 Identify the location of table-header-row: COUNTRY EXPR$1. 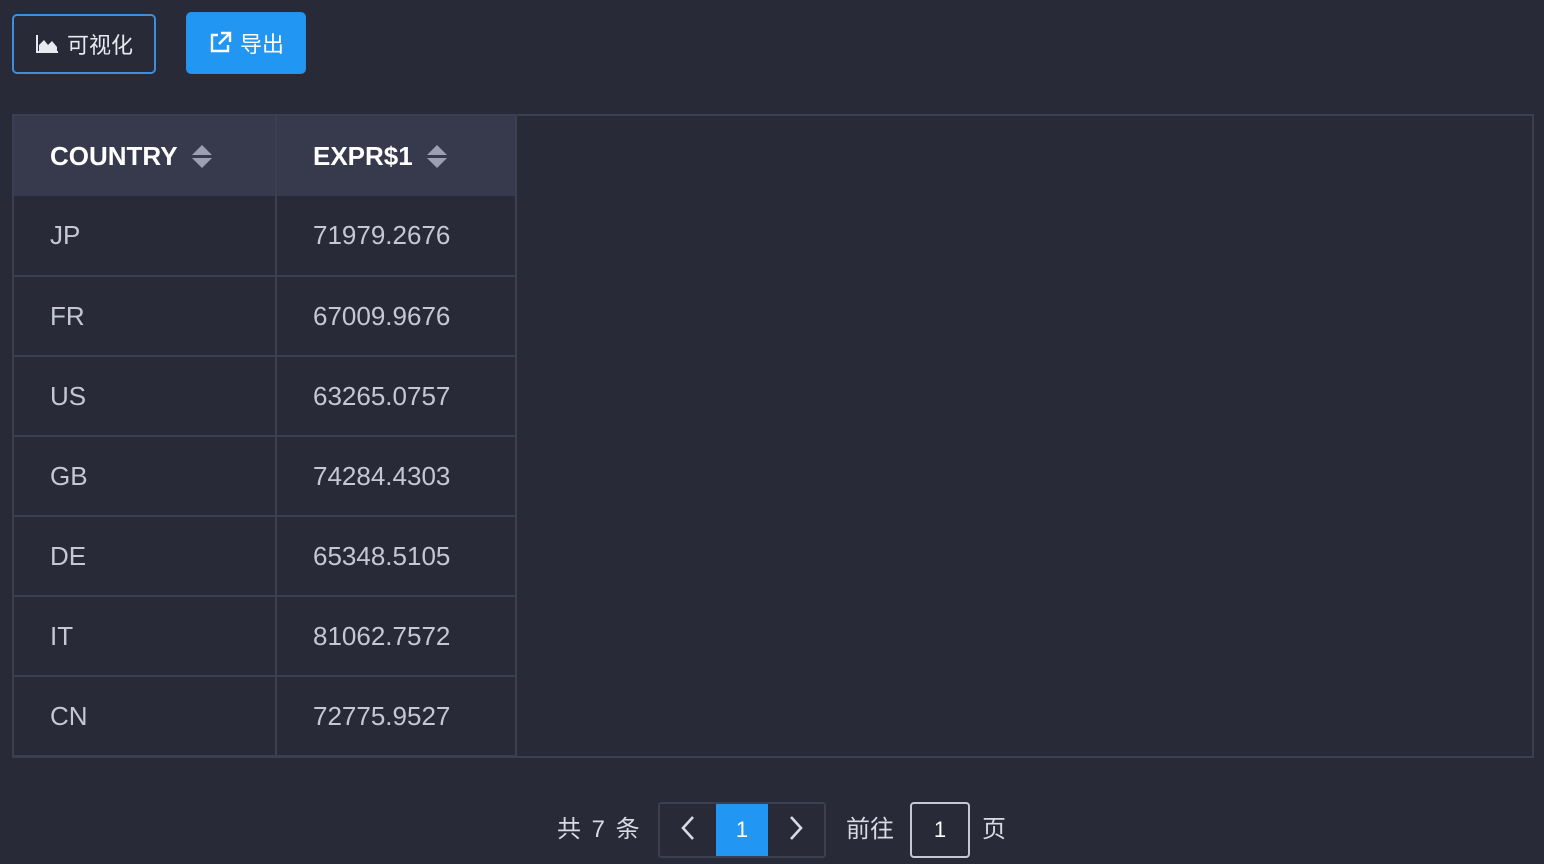
(265, 156).